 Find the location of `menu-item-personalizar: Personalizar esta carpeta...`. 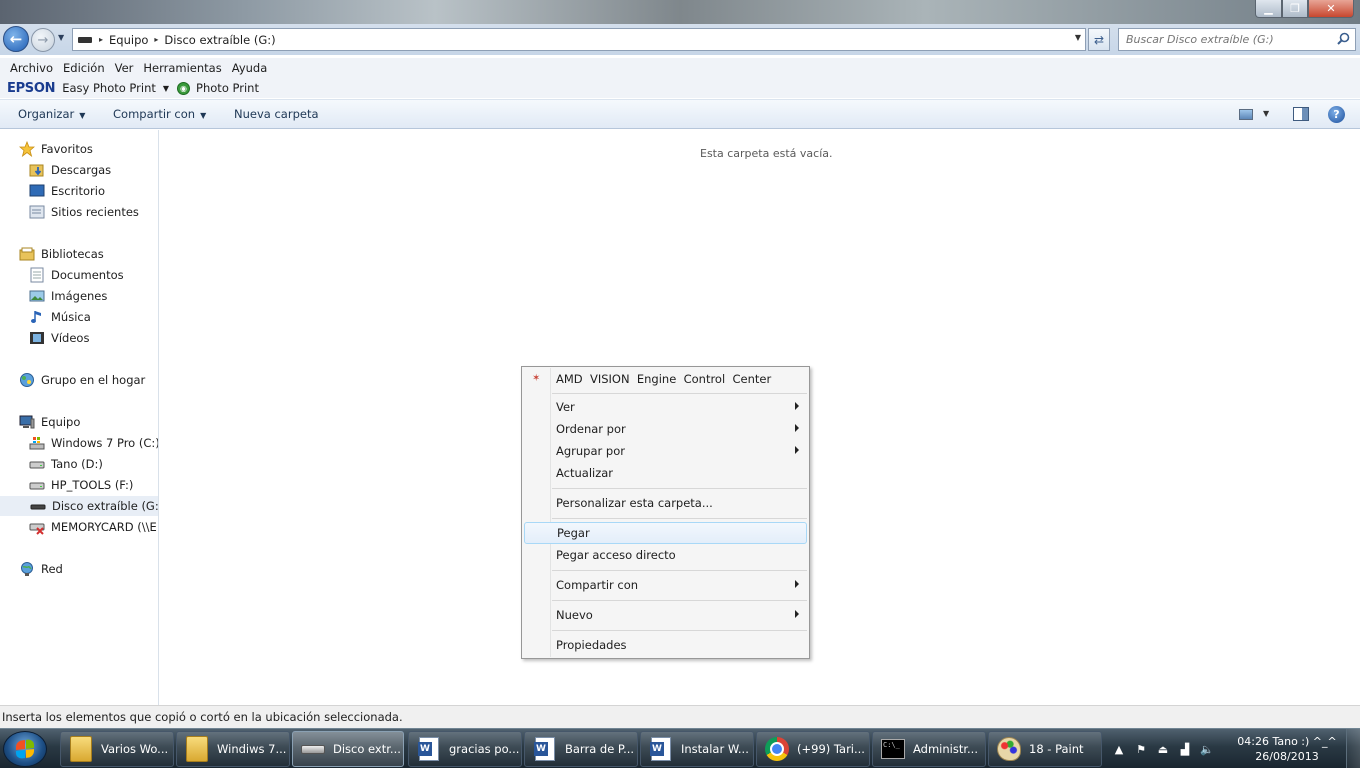

menu-item-personalizar: Personalizar esta carpeta... is located at coordinates (665, 503).